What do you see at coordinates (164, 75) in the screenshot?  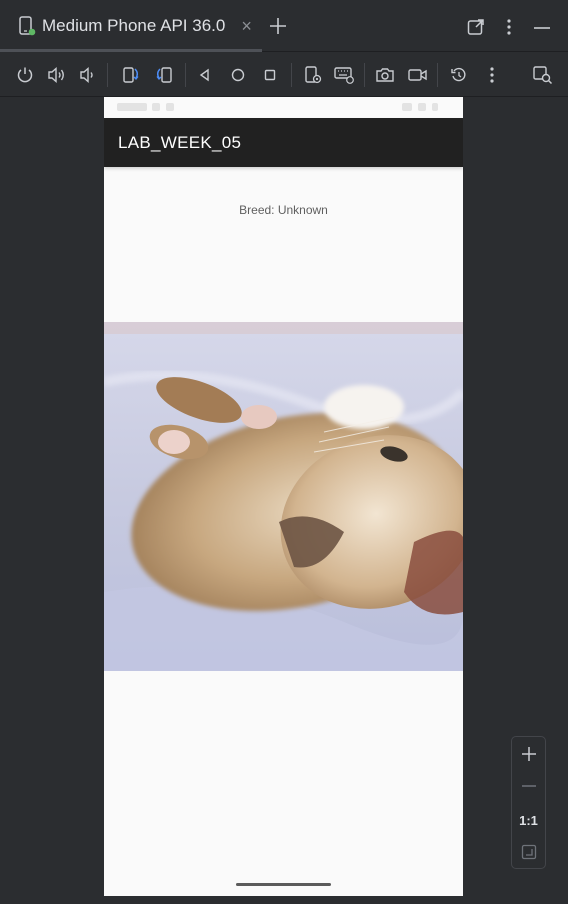 I see `rotate-right-icon` at bounding box center [164, 75].